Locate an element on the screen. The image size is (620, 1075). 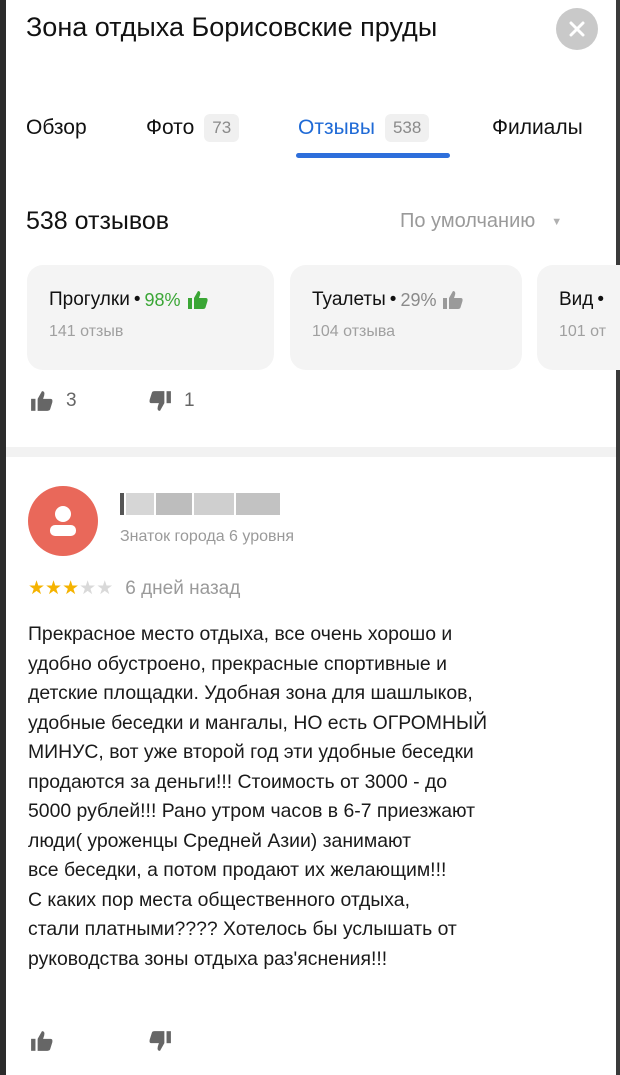
aspect-review-count: 141 отзыв is located at coordinates (86, 331).